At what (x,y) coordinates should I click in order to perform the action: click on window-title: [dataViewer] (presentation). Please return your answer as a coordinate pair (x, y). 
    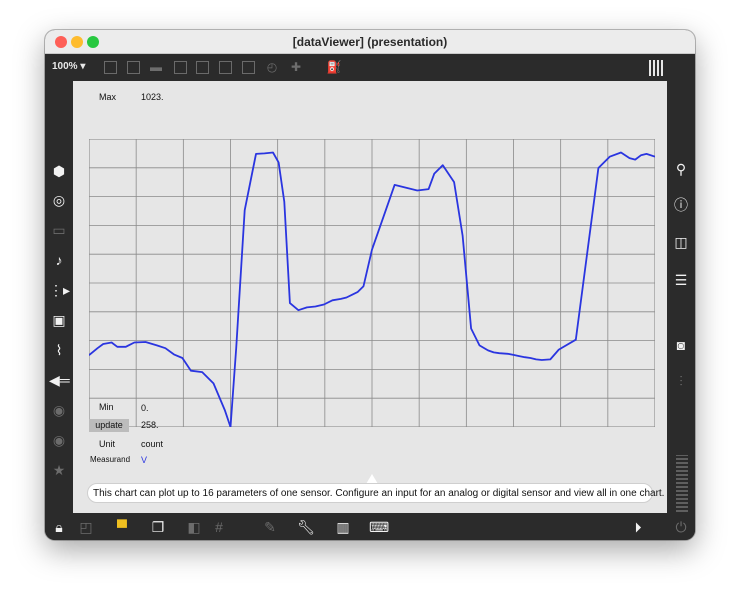
    Looking at the image, I should click on (370, 42).